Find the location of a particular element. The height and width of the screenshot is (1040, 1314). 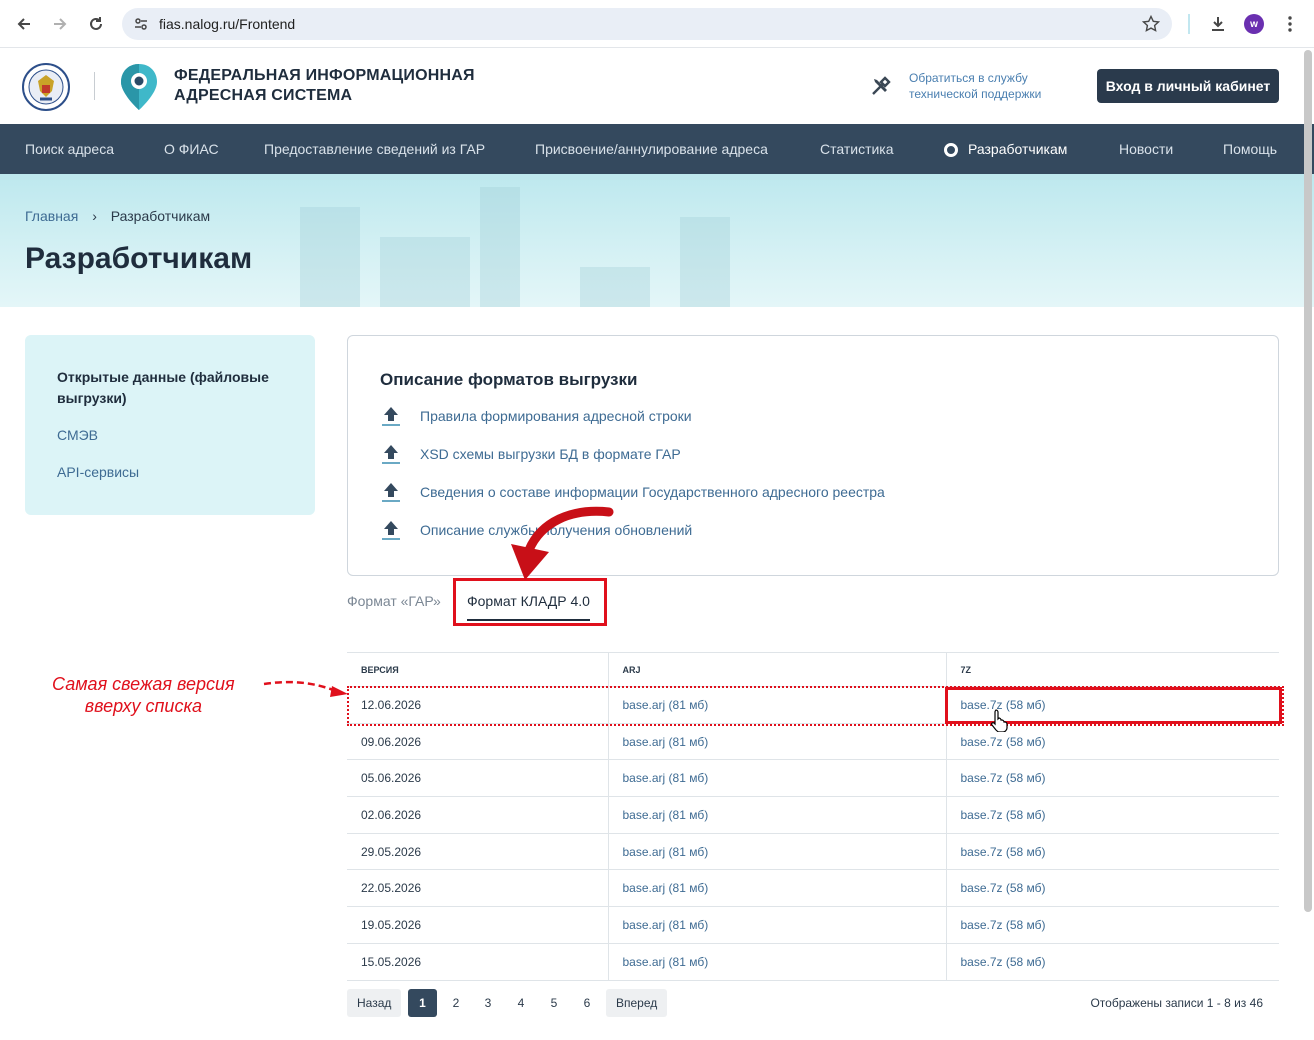

column-header-7z: 7Z is located at coordinates (1112, 669).